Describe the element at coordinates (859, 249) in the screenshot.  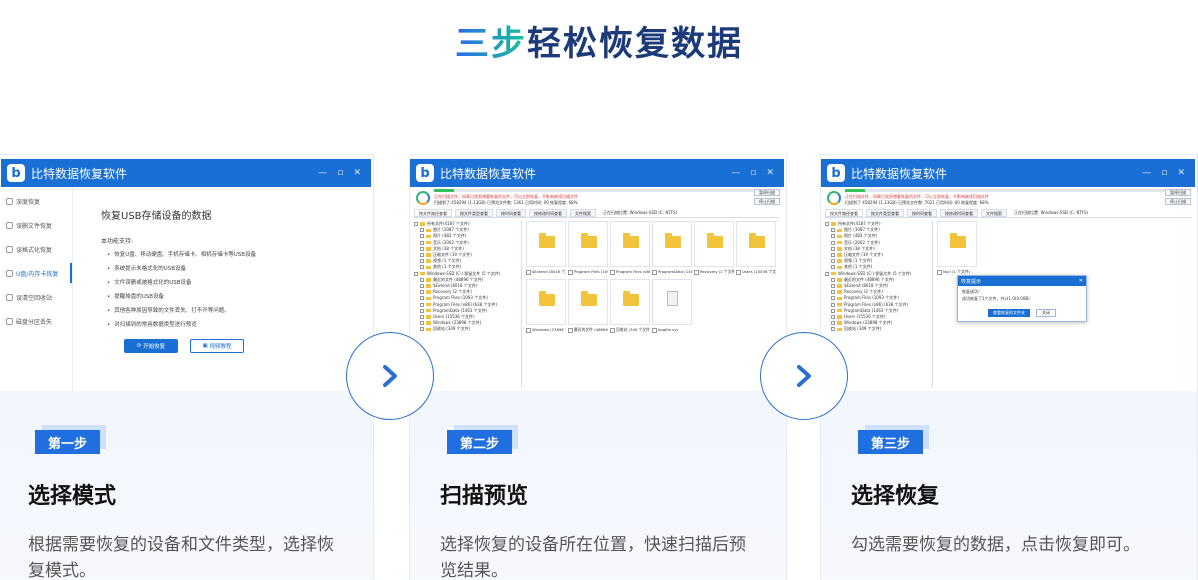
I see `tree-row-label: 文档 (38 个文件)` at that location.